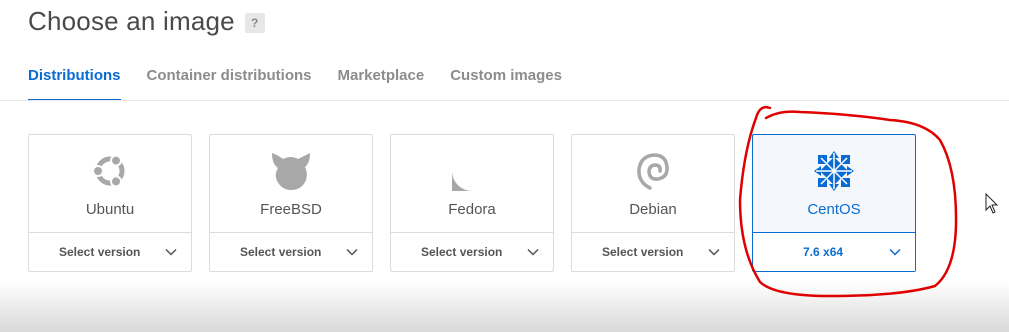 The image size is (1009, 332). I want to click on image-card-centos: CentOS 7.6 x64, so click(834, 203).